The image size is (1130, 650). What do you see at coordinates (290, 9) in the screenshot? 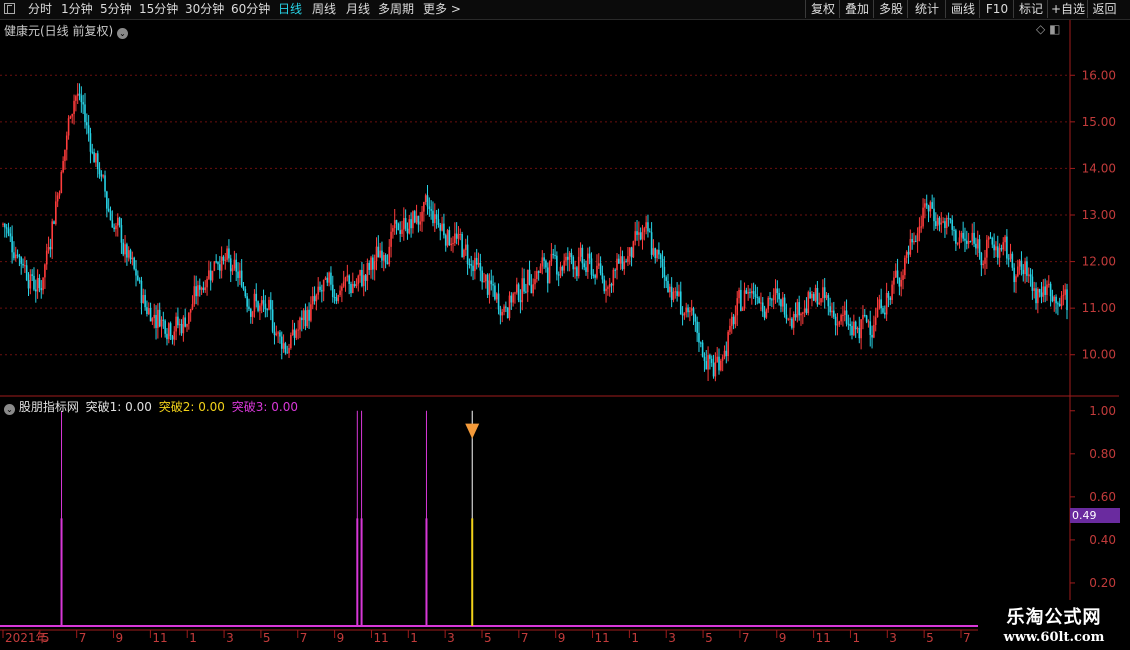
I see `period-daily: 日线` at bounding box center [290, 9].